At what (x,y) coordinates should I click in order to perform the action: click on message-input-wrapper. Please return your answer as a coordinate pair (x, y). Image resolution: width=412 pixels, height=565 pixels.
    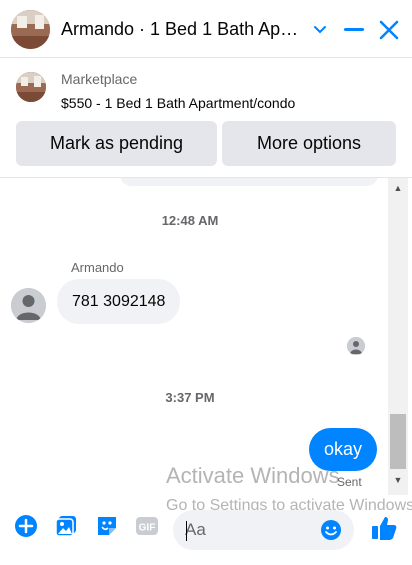
    Looking at the image, I should click on (263, 530).